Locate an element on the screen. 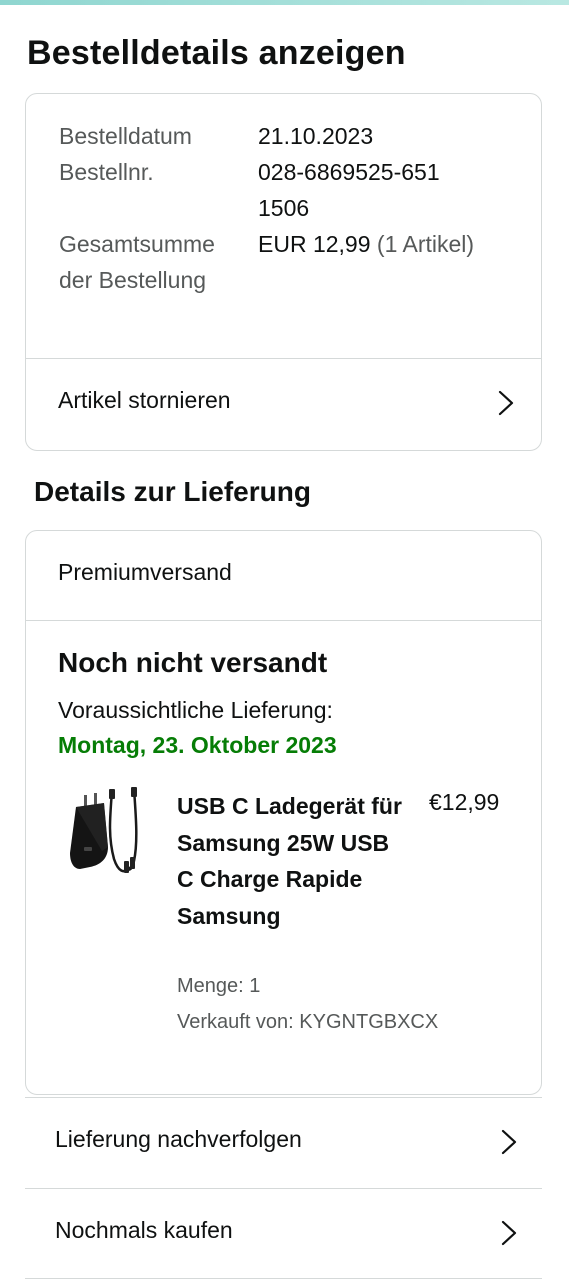  buy-again-link: Nochmals kaufen is located at coordinates (283, 1234).